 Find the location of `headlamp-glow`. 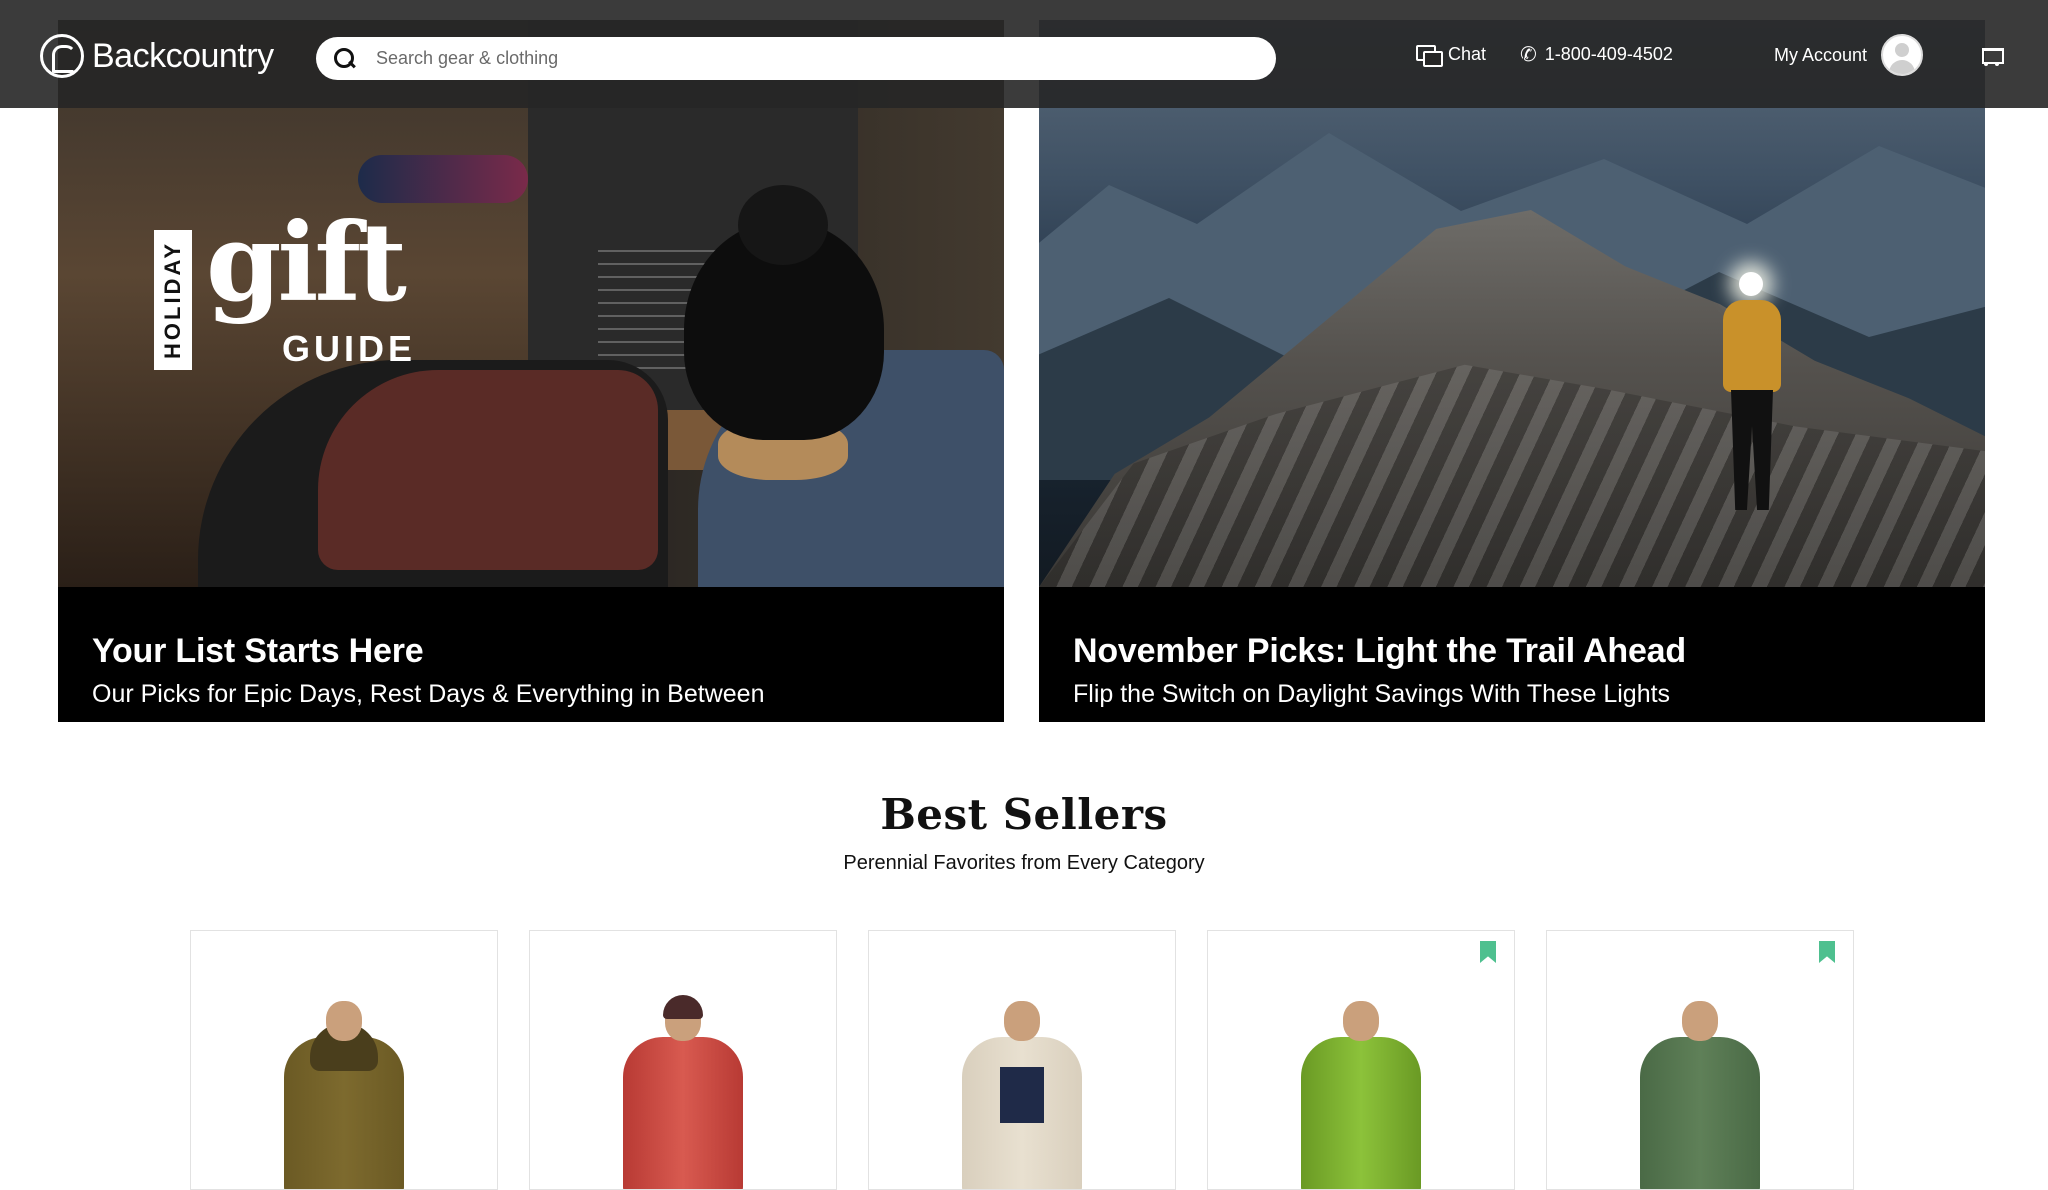

headlamp-glow is located at coordinates (1751, 284).